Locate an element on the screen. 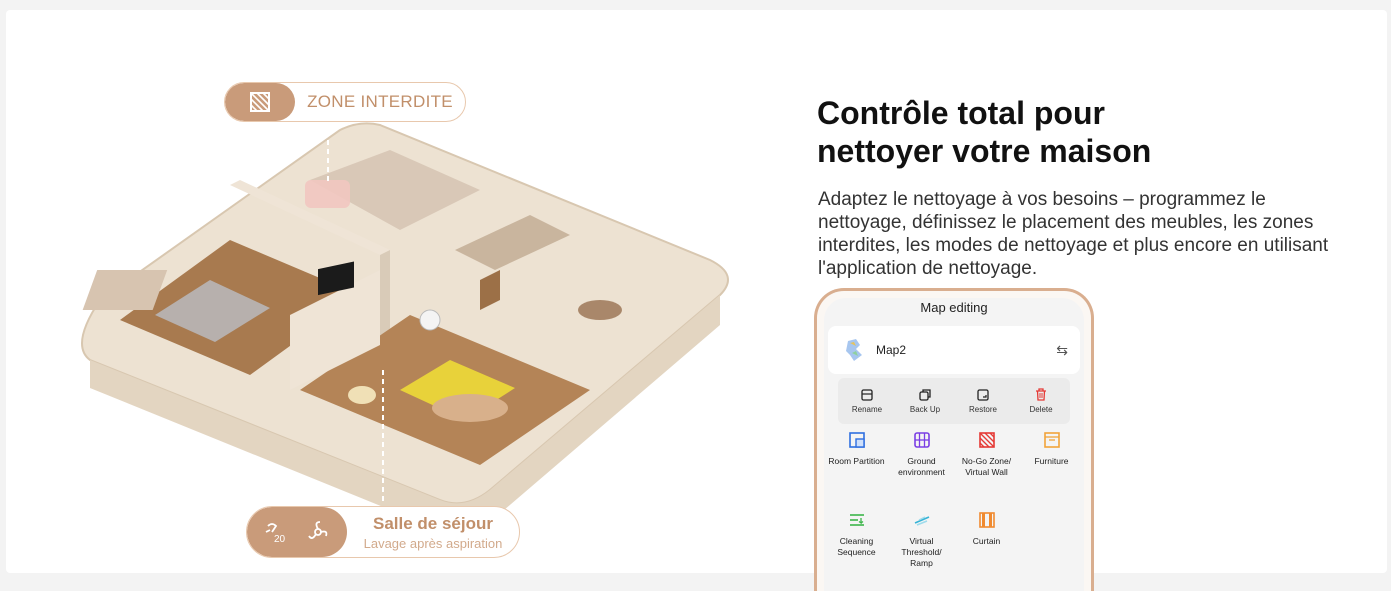 The image size is (1391, 591). backup-button: Back Up is located at coordinates (925, 401).